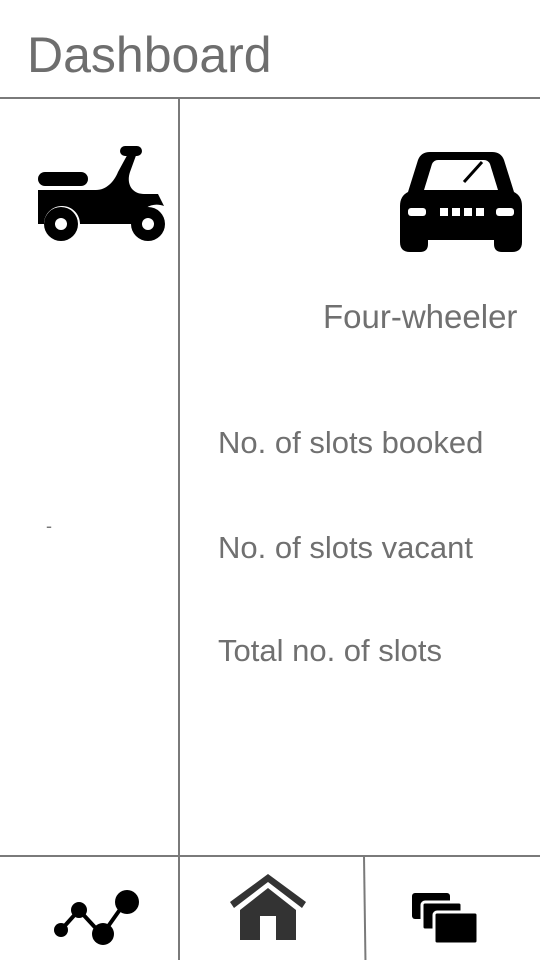  Describe the element at coordinates (179, 529) in the screenshot. I see `panel-divider` at that location.